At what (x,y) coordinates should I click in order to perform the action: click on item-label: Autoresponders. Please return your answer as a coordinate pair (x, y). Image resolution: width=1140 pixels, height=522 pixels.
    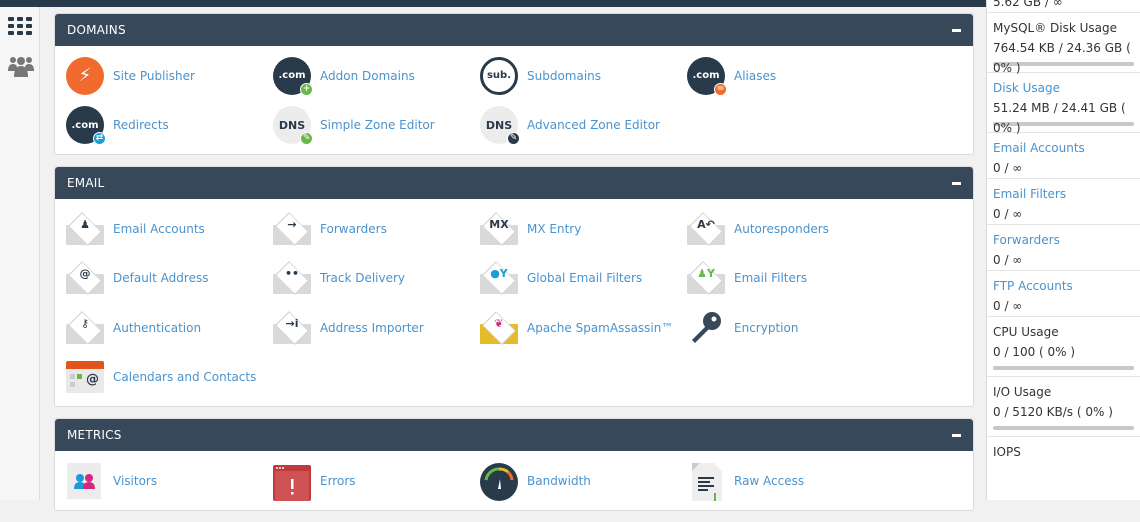
    Looking at the image, I should click on (781, 228).